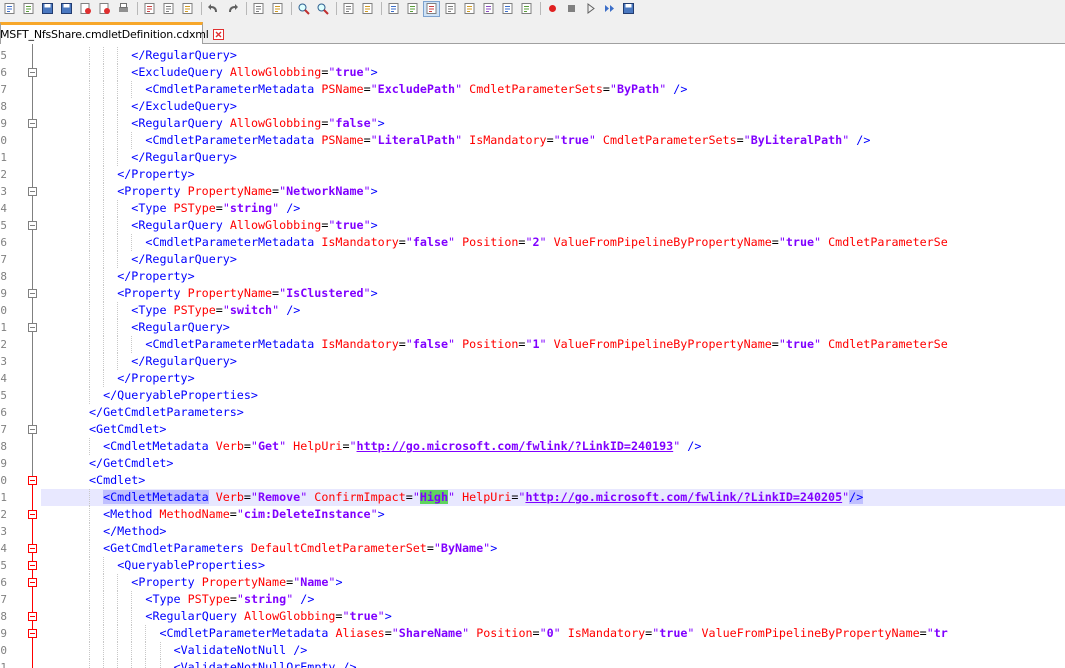  Describe the element at coordinates (532, 378) in the screenshot. I see `code-line: 4 </Property>` at that location.